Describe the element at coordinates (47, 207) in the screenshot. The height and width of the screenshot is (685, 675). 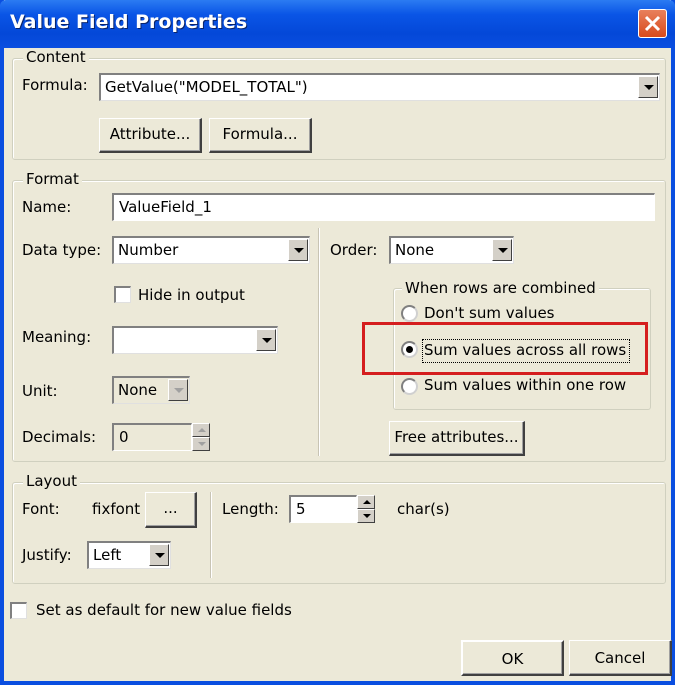
I see `name-label: Name:` at that location.